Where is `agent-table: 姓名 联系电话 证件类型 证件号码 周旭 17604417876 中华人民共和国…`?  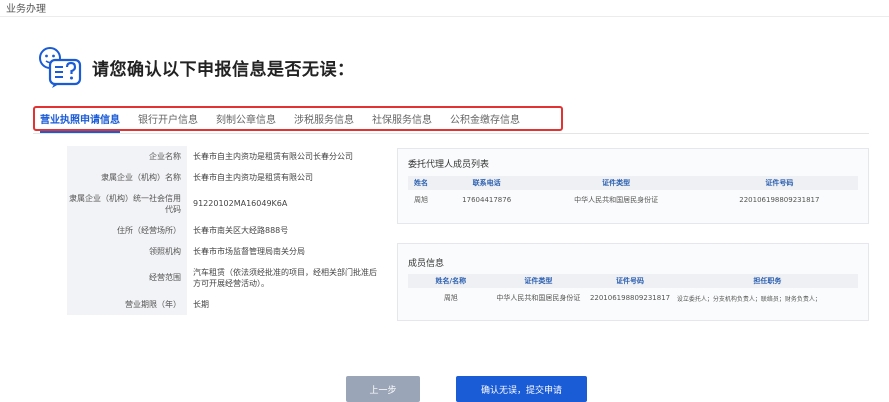
agent-table: 姓名 联系电话 证件类型 证件号码 周旭 17604417876 中华人民共和国… is located at coordinates (633, 193).